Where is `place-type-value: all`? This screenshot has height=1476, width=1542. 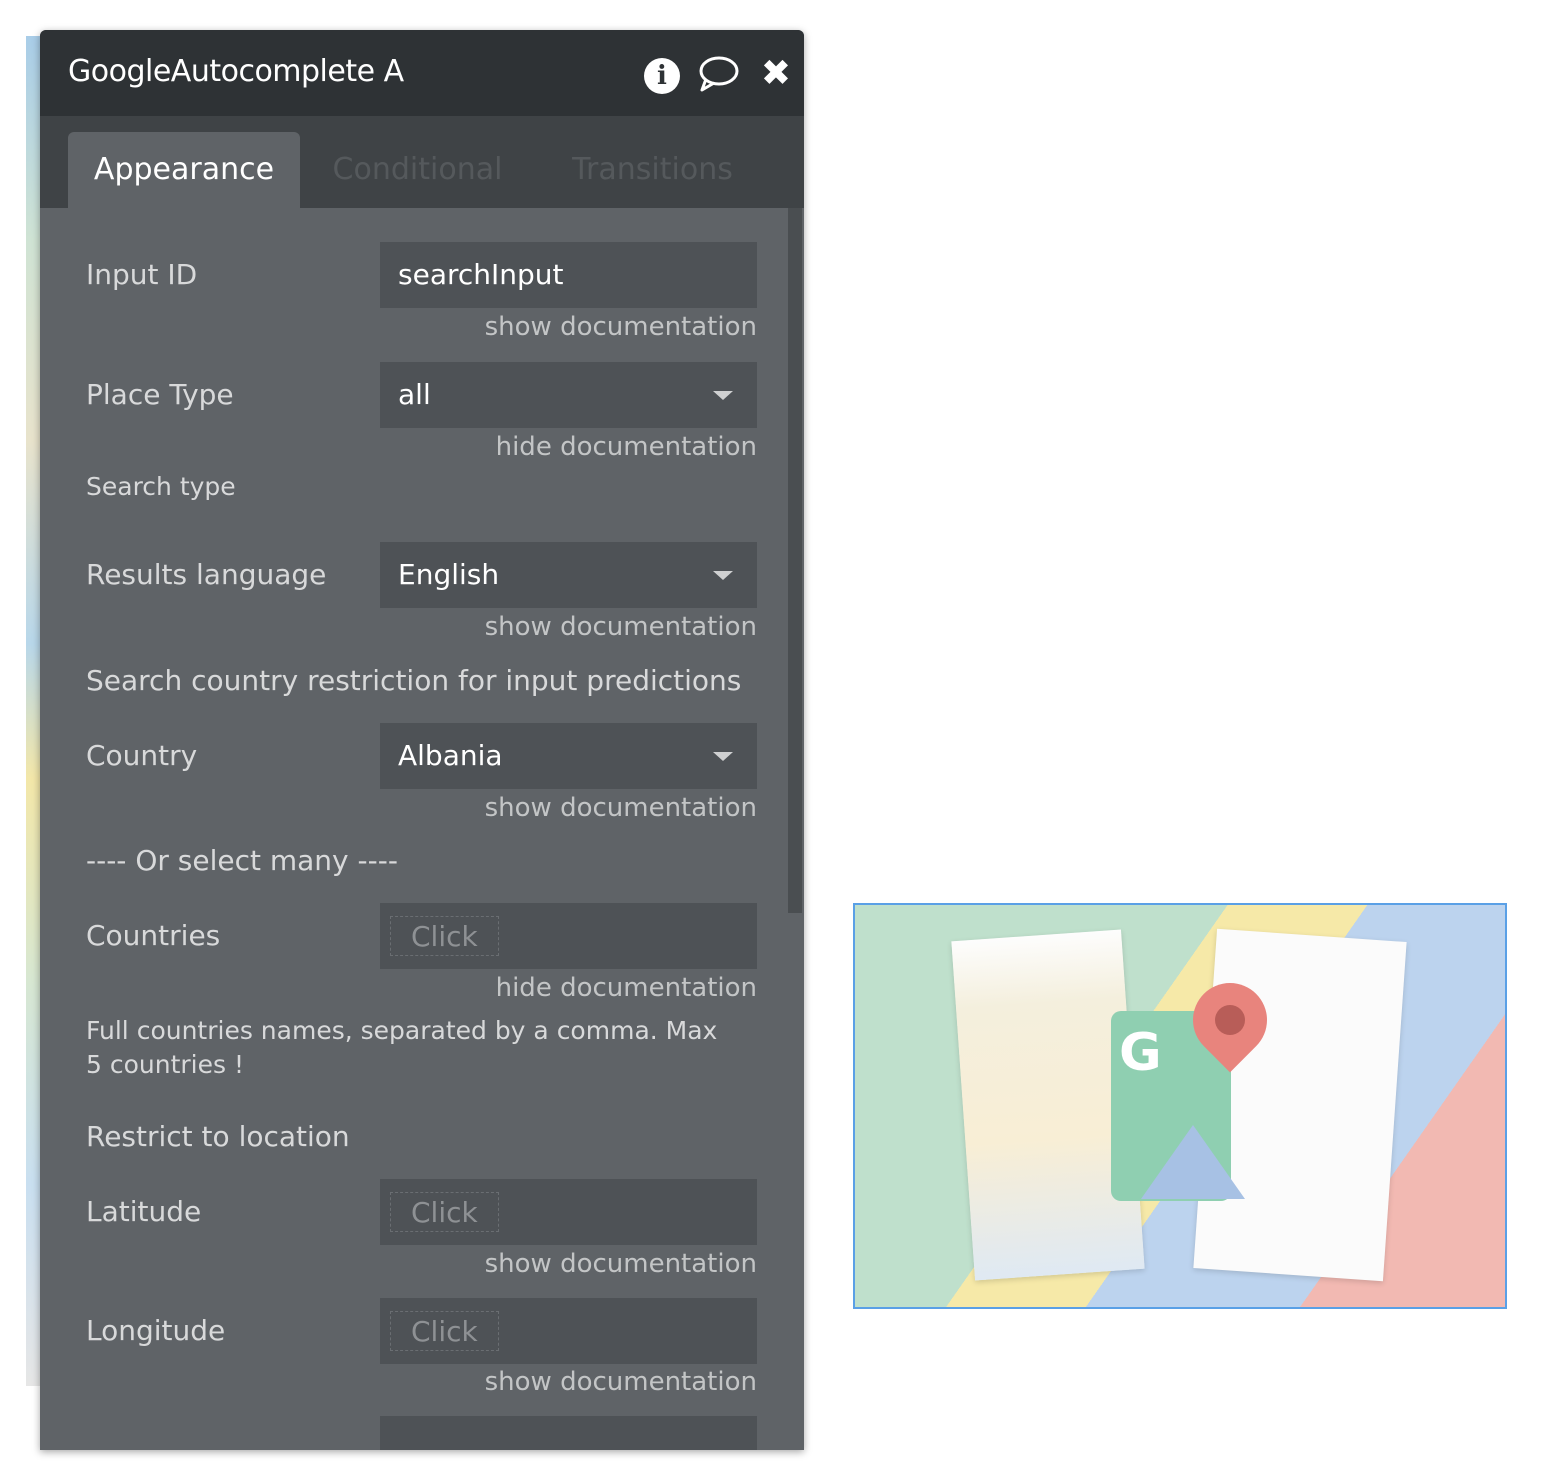
place-type-value: all is located at coordinates (414, 394).